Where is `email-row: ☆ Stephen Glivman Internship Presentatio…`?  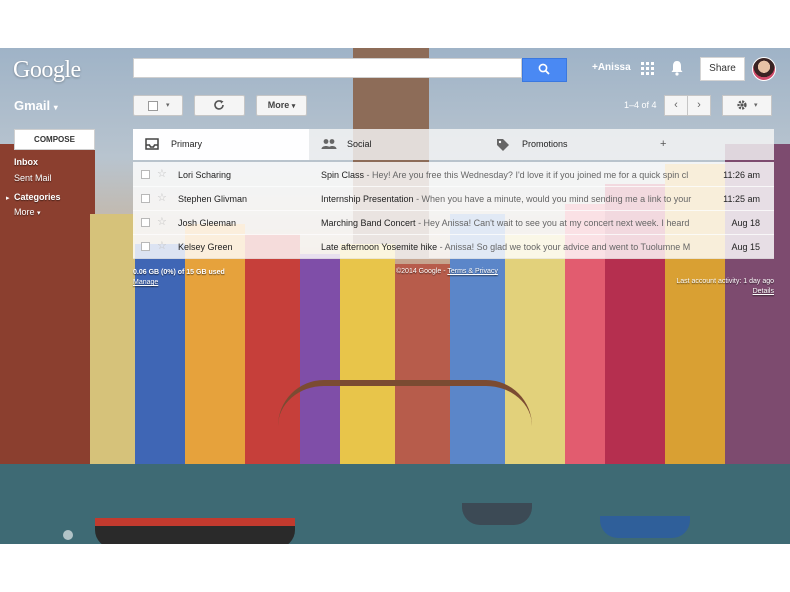
email-row: ☆ Stephen Glivman Internship Presentatio… is located at coordinates (453, 198).